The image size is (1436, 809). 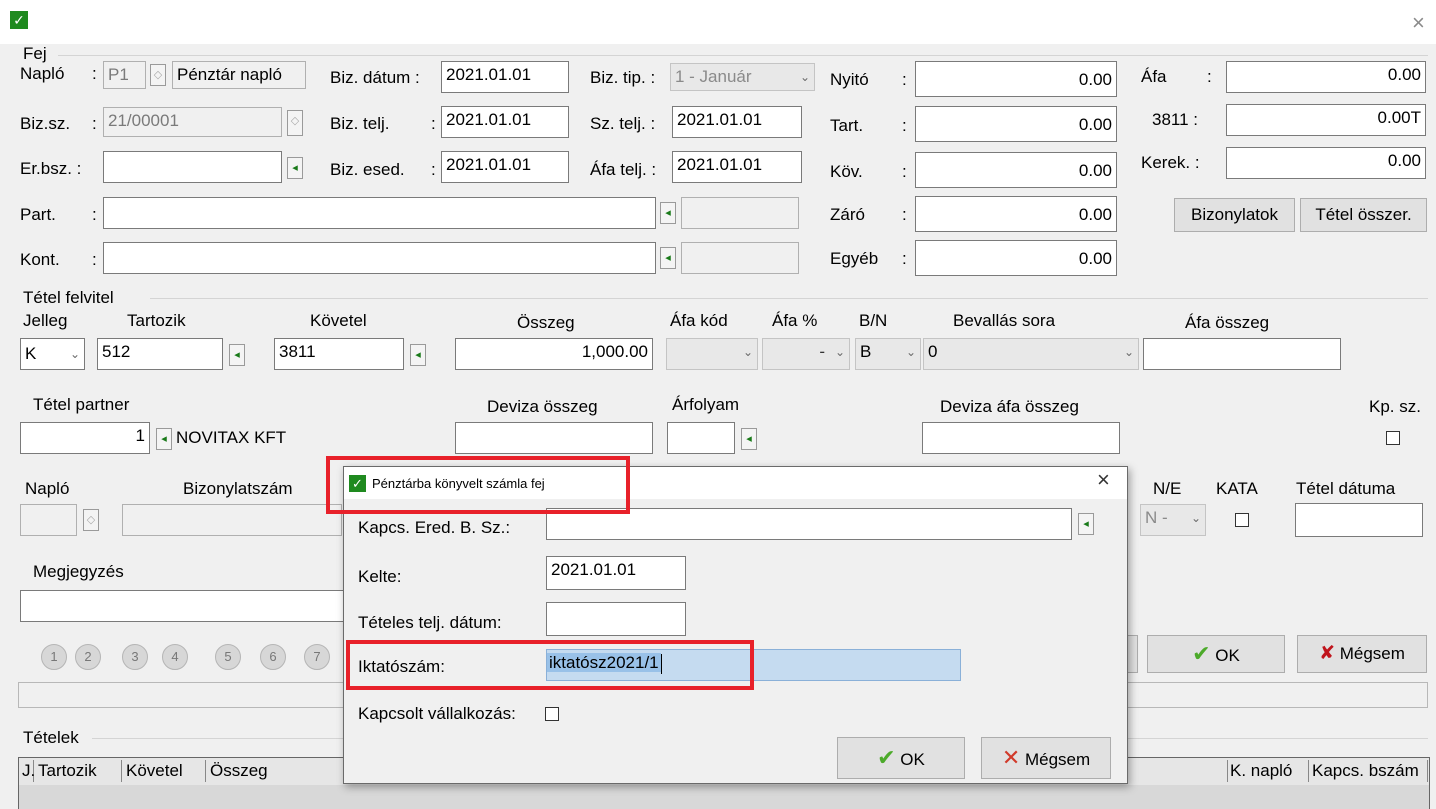 What do you see at coordinates (505, 167) in the screenshot?
I see `biz-esed-field: 2021.01.01` at bounding box center [505, 167].